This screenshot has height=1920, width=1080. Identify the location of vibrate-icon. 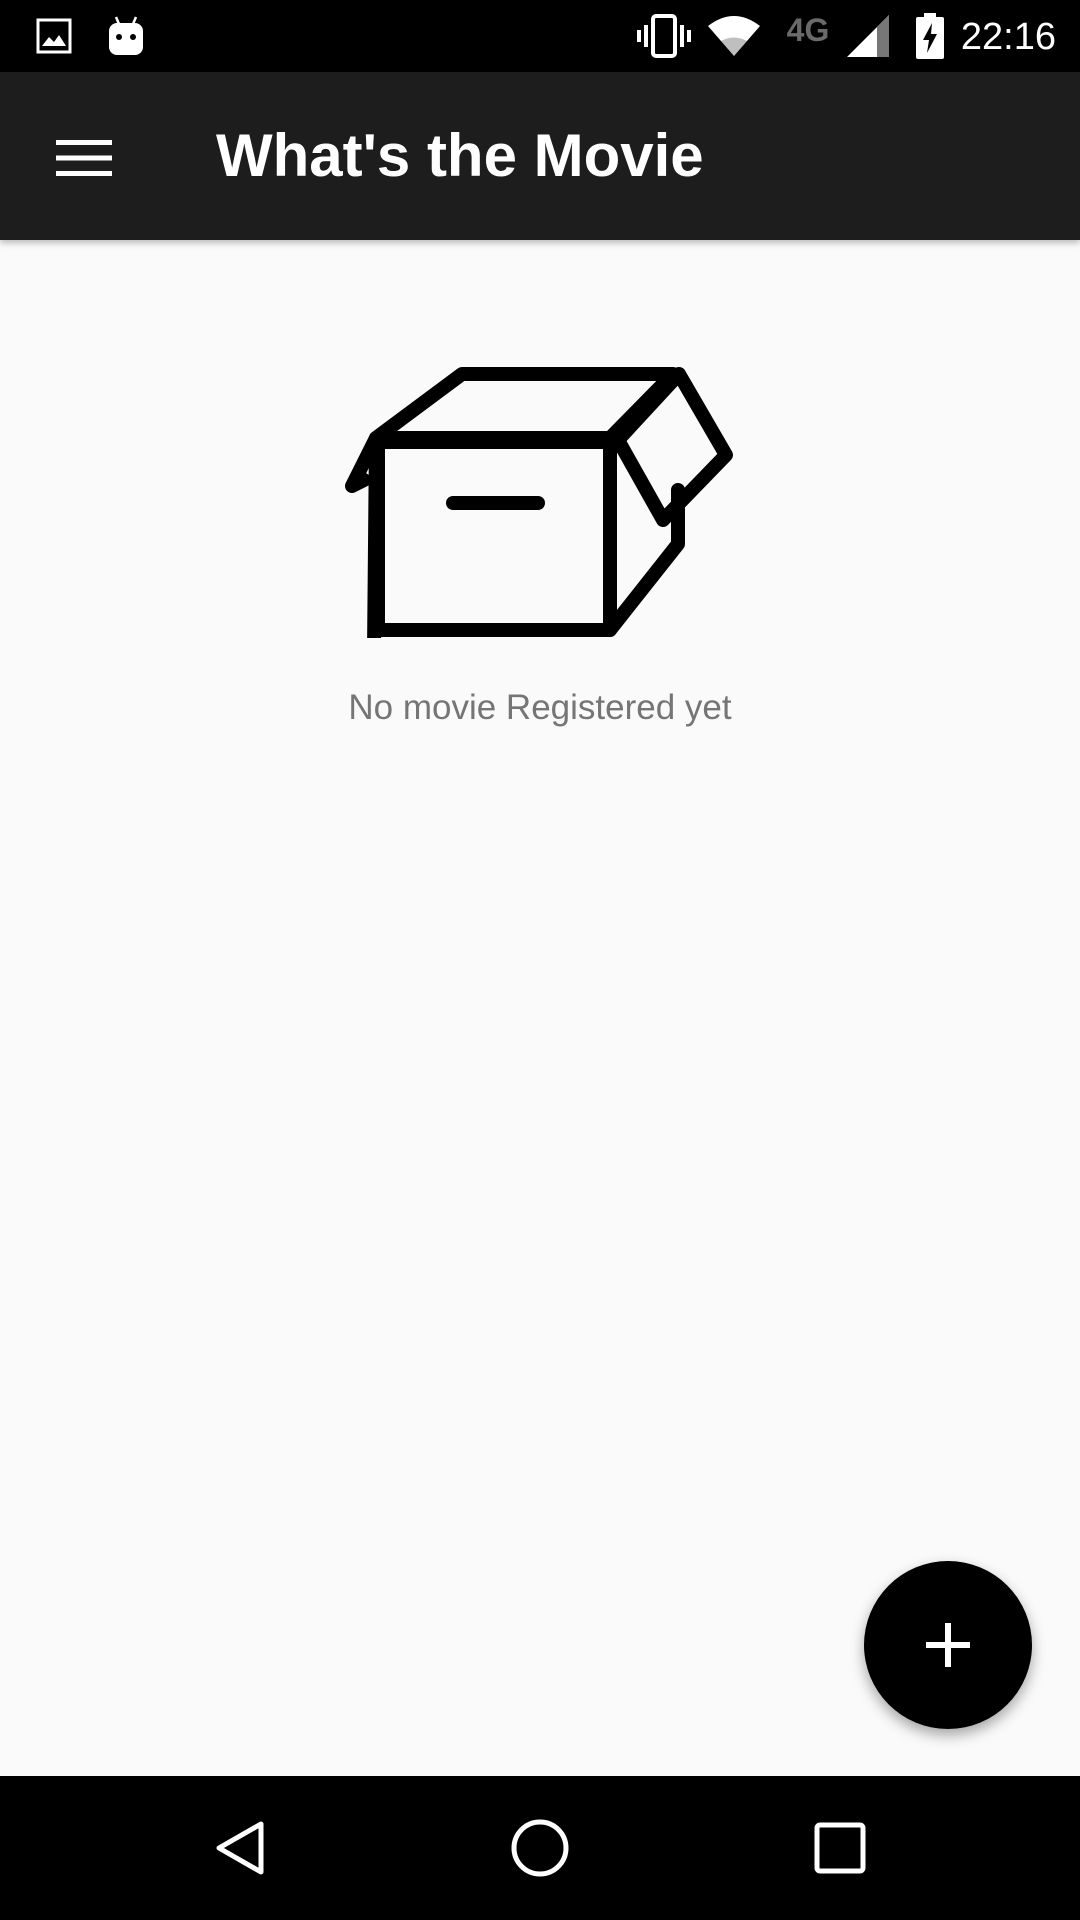
(664, 36).